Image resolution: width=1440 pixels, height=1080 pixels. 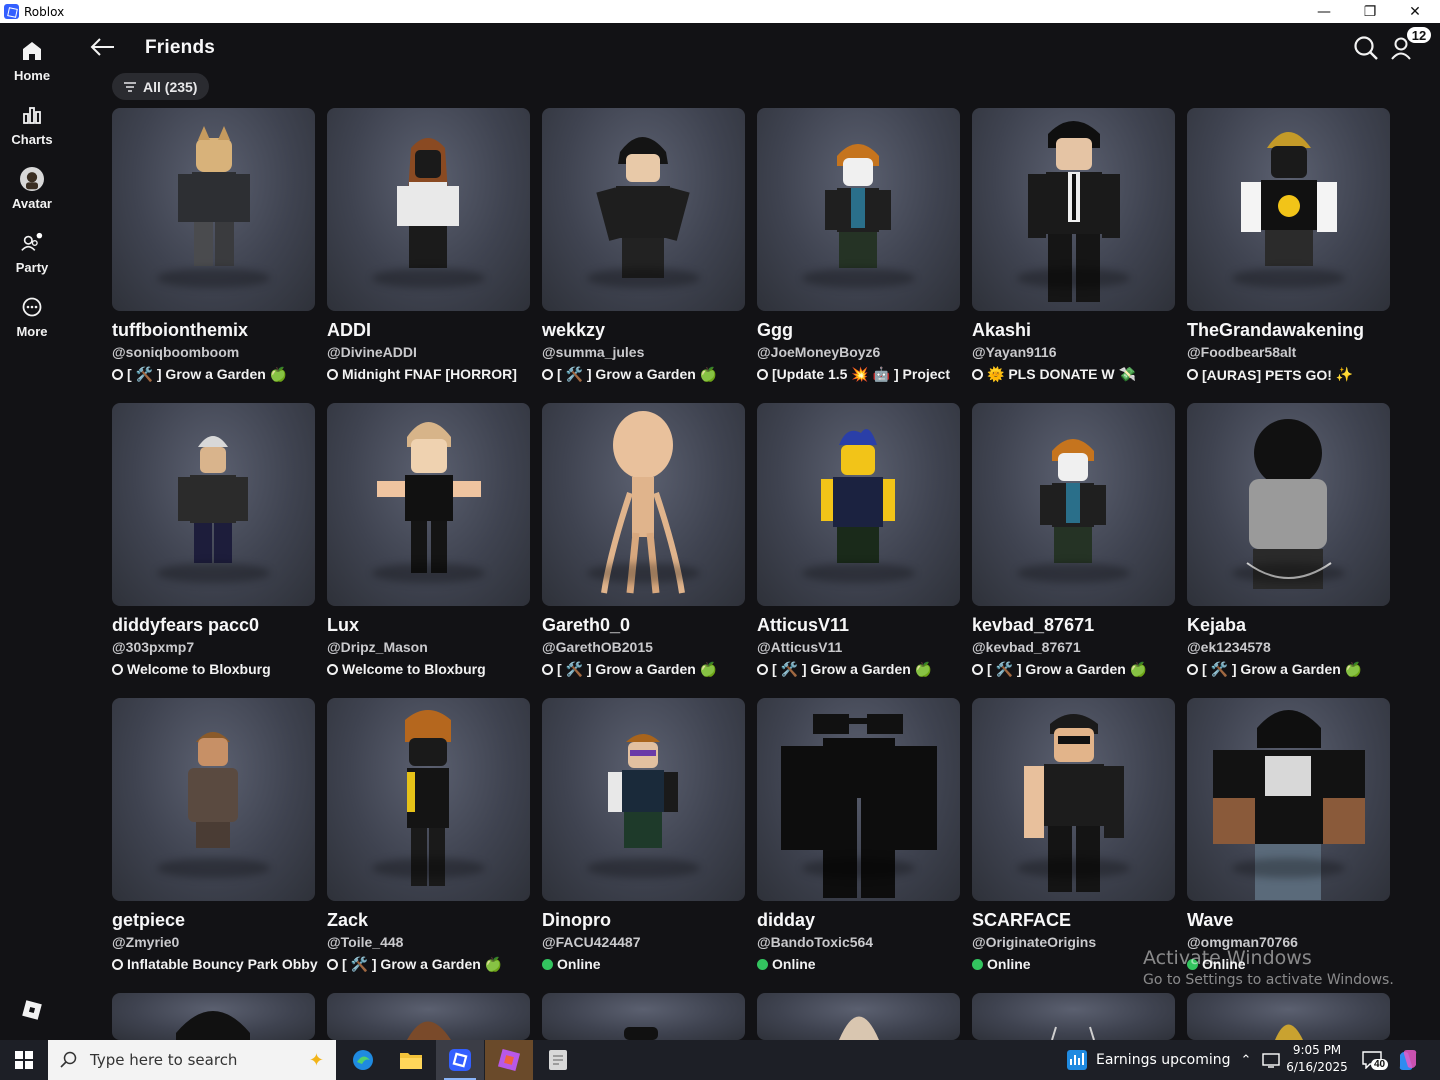 What do you see at coordinates (1056, 374) in the screenshot?
I see `friend-status: 🌞 PLS DONATE W 💸` at bounding box center [1056, 374].